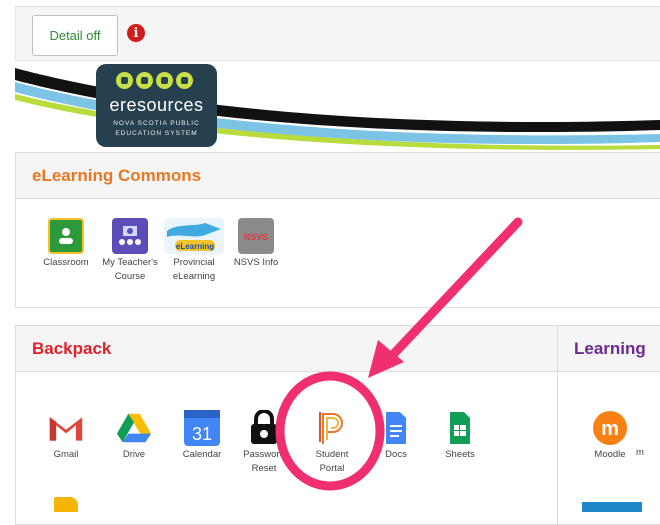  I want to click on app-label-line2: Course, so click(130, 276).